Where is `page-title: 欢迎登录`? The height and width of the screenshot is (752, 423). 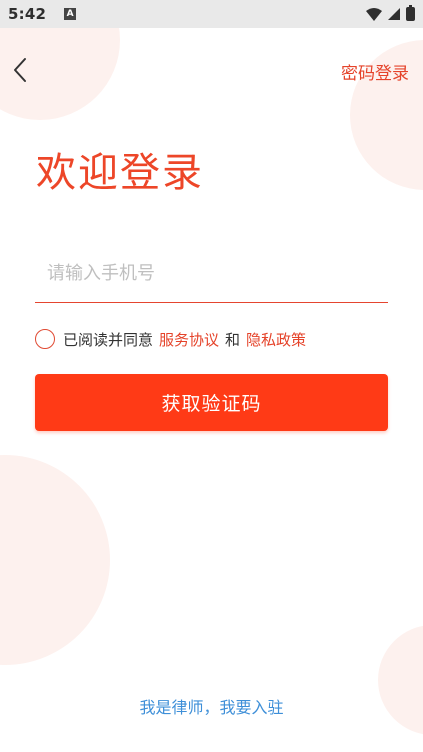
page-title: 欢迎登录 is located at coordinates (120, 173).